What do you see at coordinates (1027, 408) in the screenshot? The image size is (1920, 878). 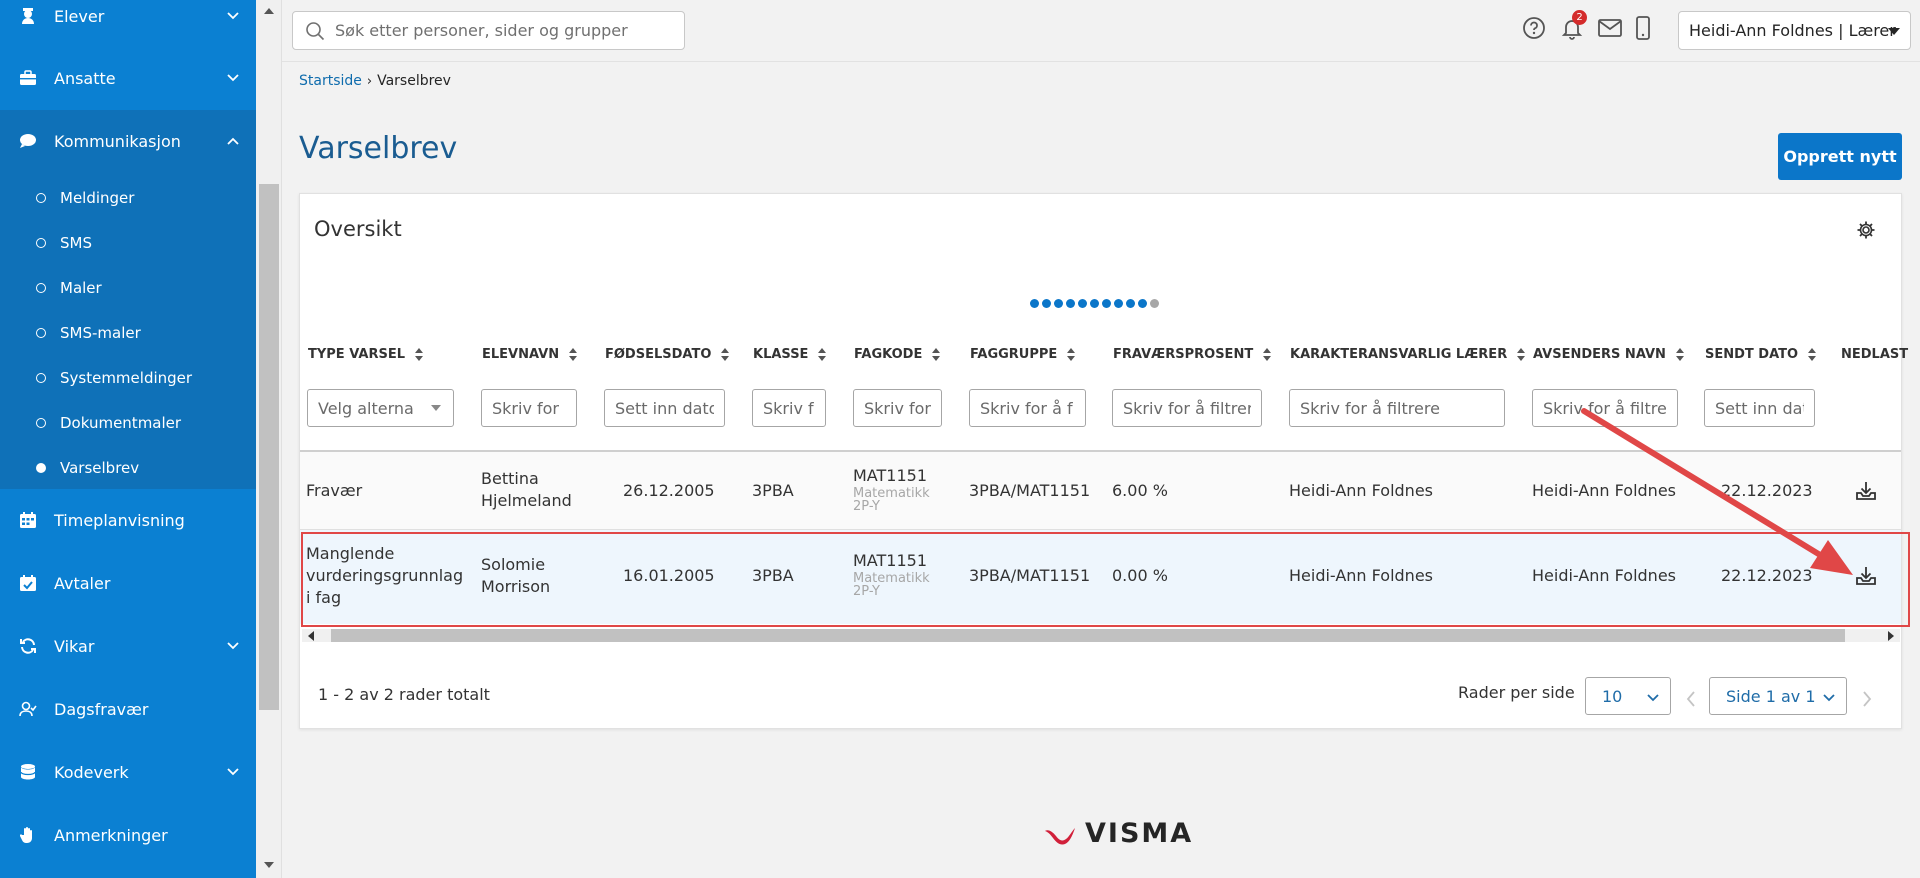 I see `faggruppe-filter-input` at bounding box center [1027, 408].